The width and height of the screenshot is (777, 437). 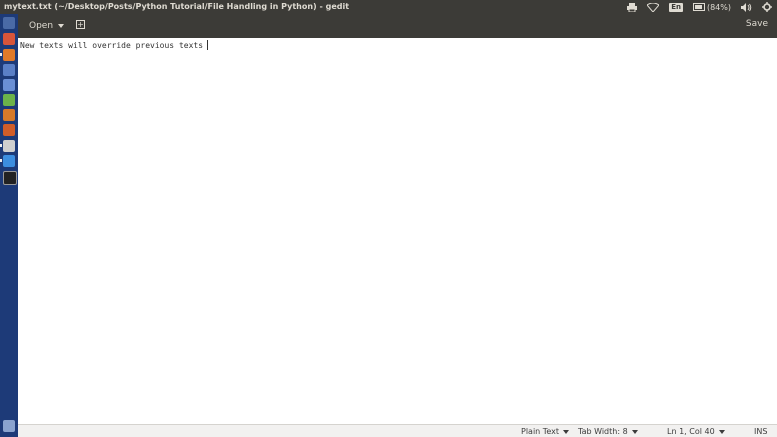 I want to click on editor-text: New texts will override previous texts, so click(x=112, y=45).